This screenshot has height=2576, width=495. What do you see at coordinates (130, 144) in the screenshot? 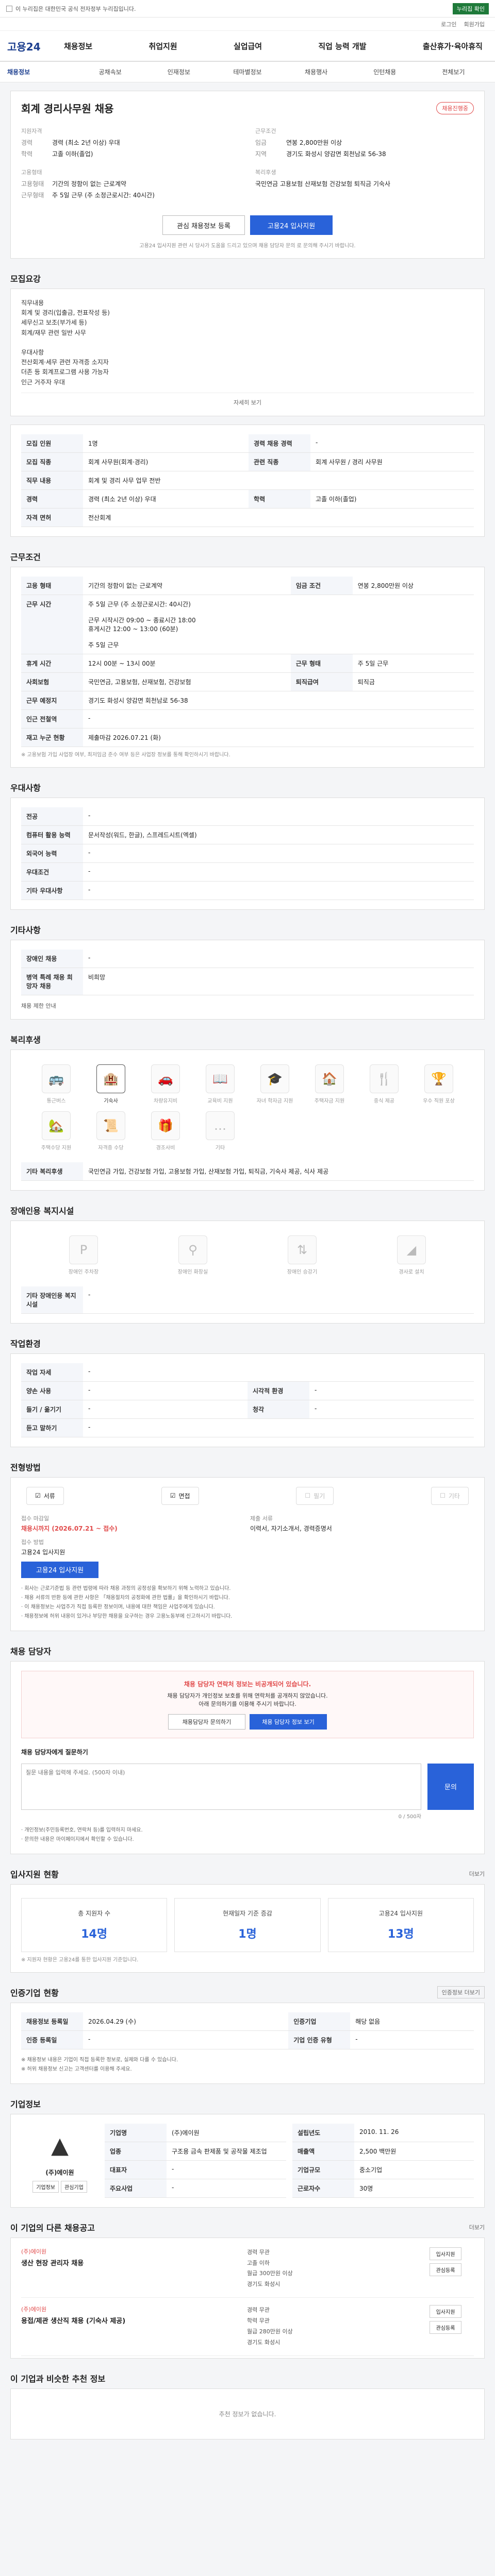
I see `qualification-block: 지원자격 경력 경력 (최소 2년 이상) 우대 학력 고졸 이하(졸업)` at bounding box center [130, 144].